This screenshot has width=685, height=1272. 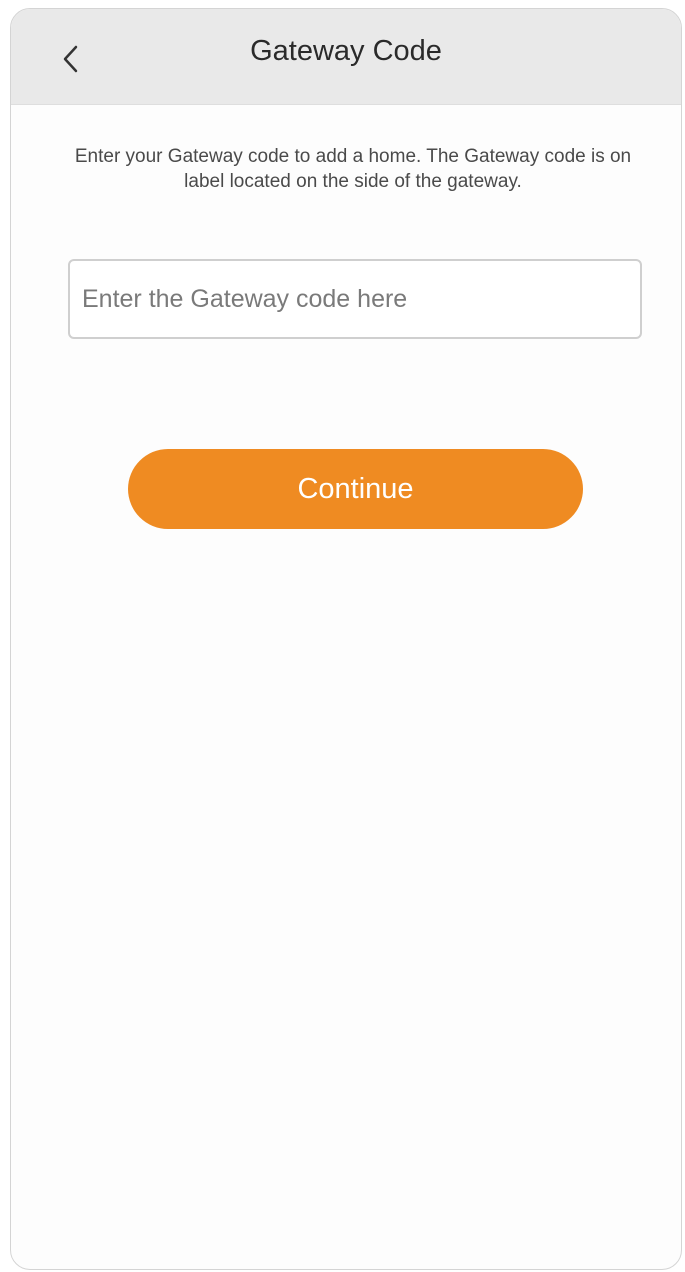 What do you see at coordinates (355, 299) in the screenshot?
I see `gateway-code-input` at bounding box center [355, 299].